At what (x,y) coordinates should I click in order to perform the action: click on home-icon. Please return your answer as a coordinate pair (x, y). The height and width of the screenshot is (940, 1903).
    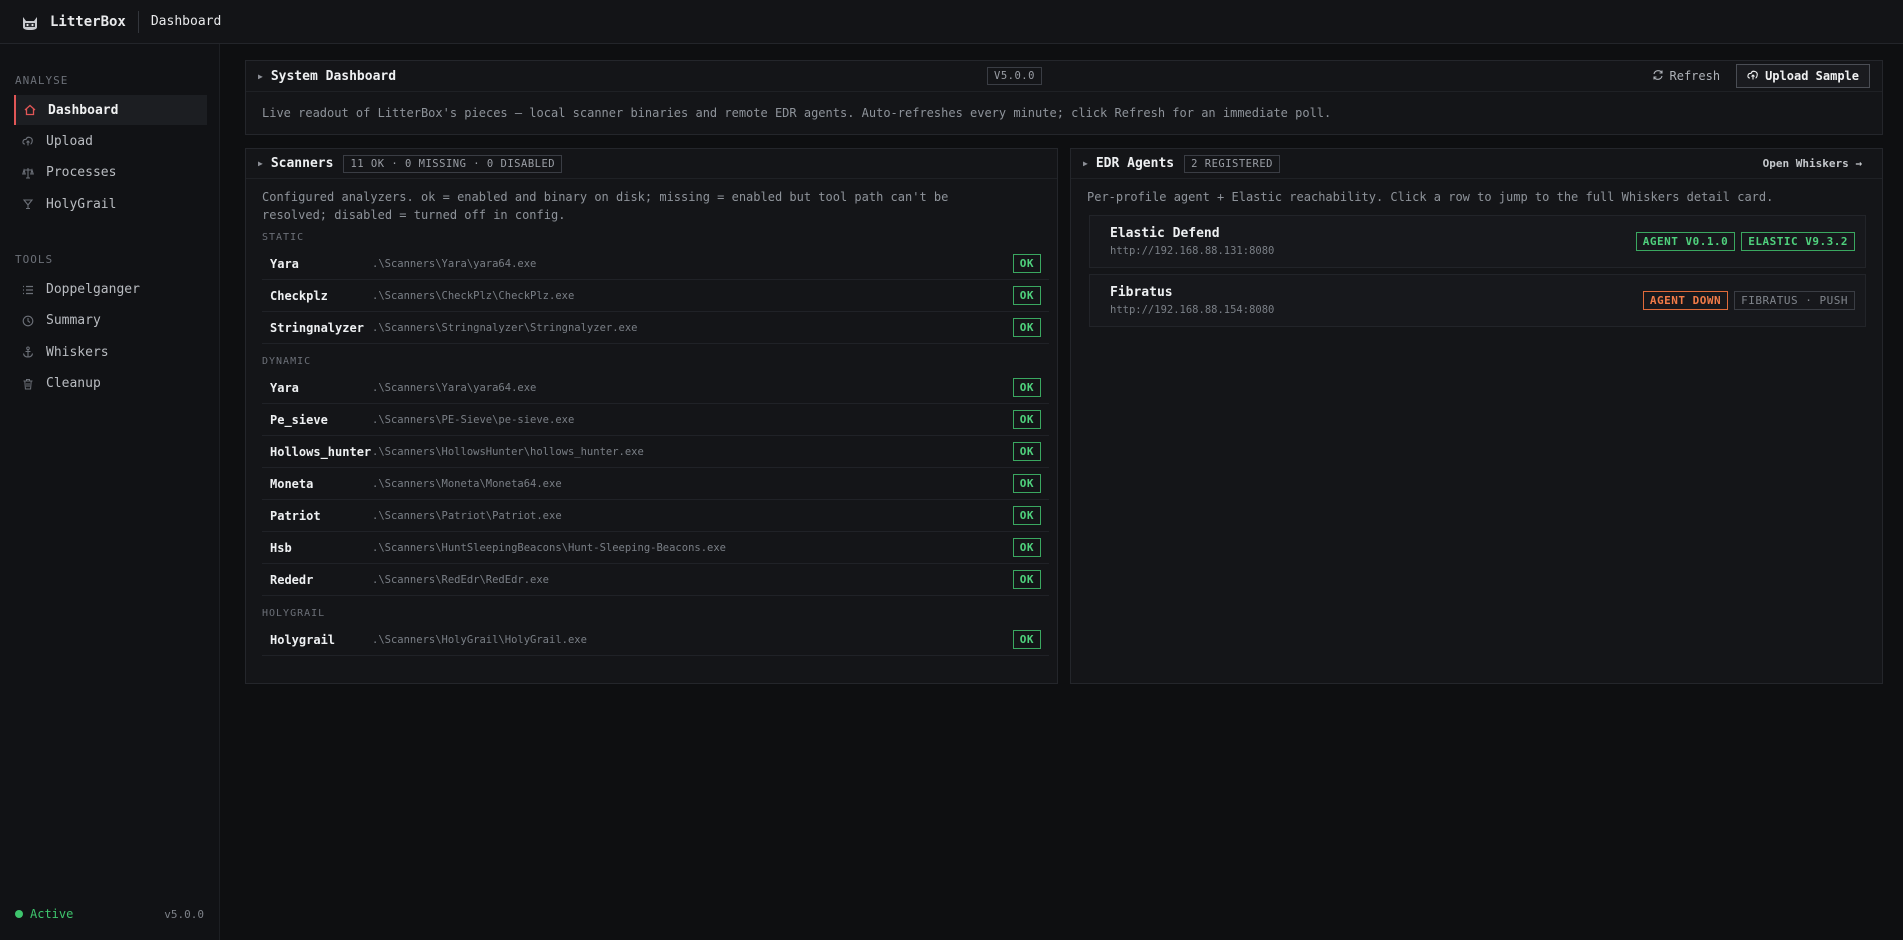
    Looking at the image, I should click on (30, 110).